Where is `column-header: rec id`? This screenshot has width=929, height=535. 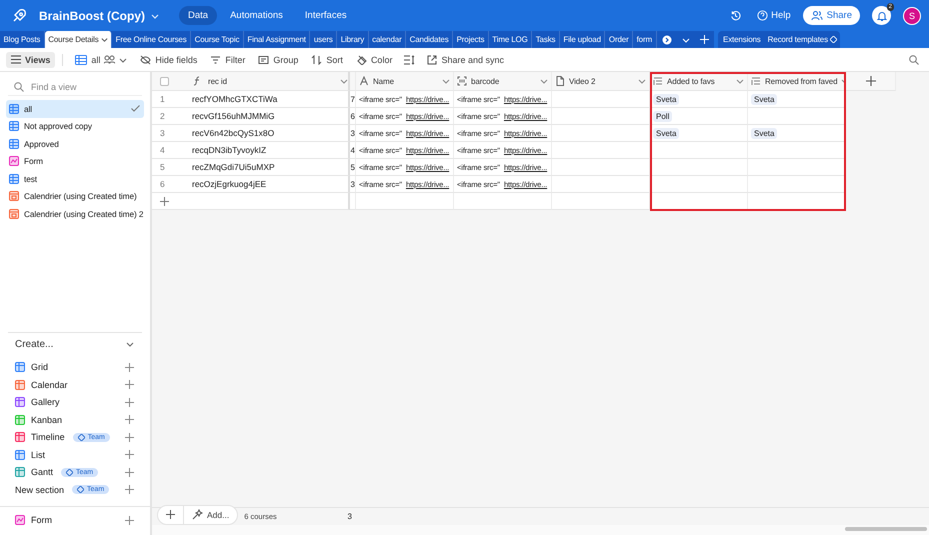 column-header: rec id is located at coordinates (267, 81).